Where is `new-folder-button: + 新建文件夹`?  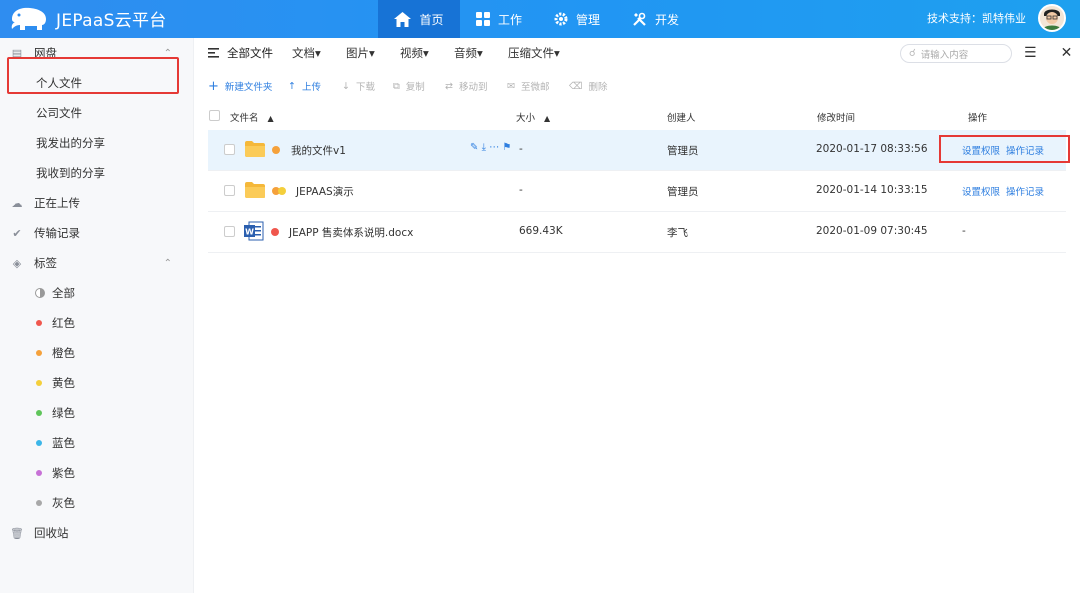
new-folder-button: + 新建文件夹 is located at coordinates (240, 86).